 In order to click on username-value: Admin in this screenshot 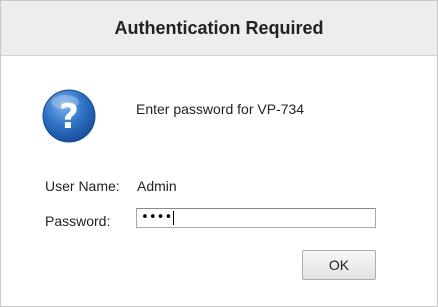, I will do `click(157, 186)`.